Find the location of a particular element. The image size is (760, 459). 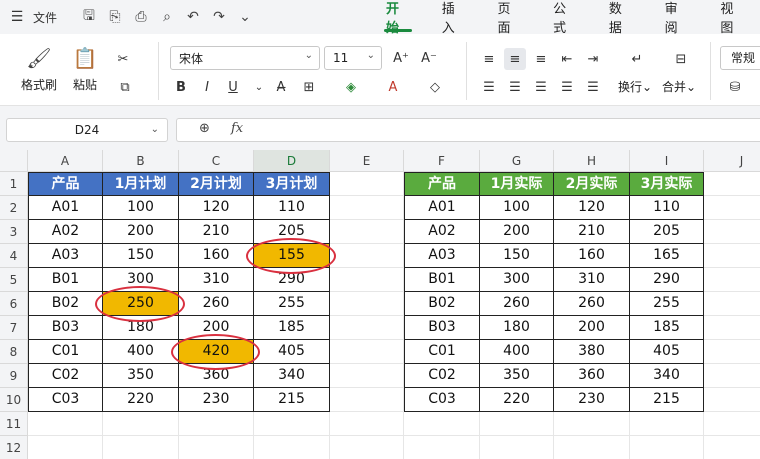

actual-table-cell: 215 is located at coordinates (667, 400).